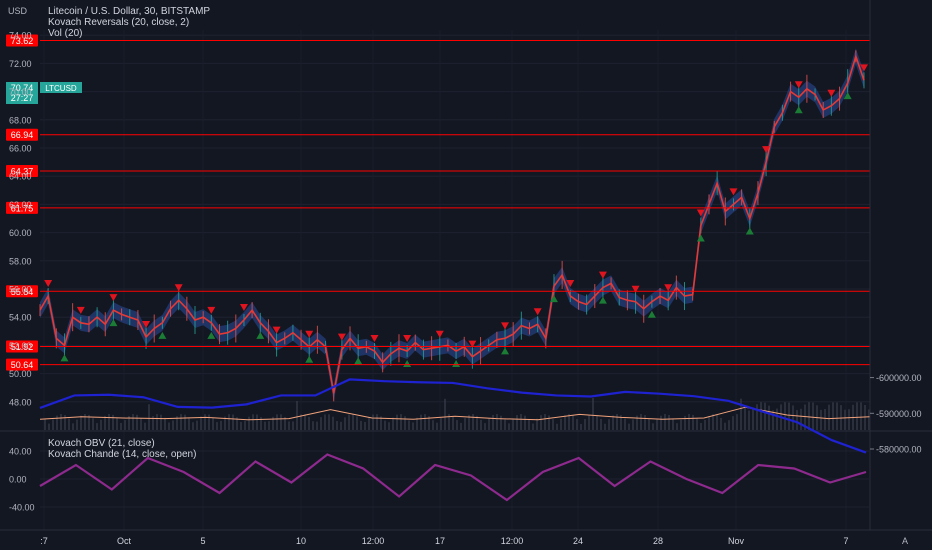 Image resolution: width=932 pixels, height=550 pixels. I want to click on time-tick-label: Nov, so click(736, 541).